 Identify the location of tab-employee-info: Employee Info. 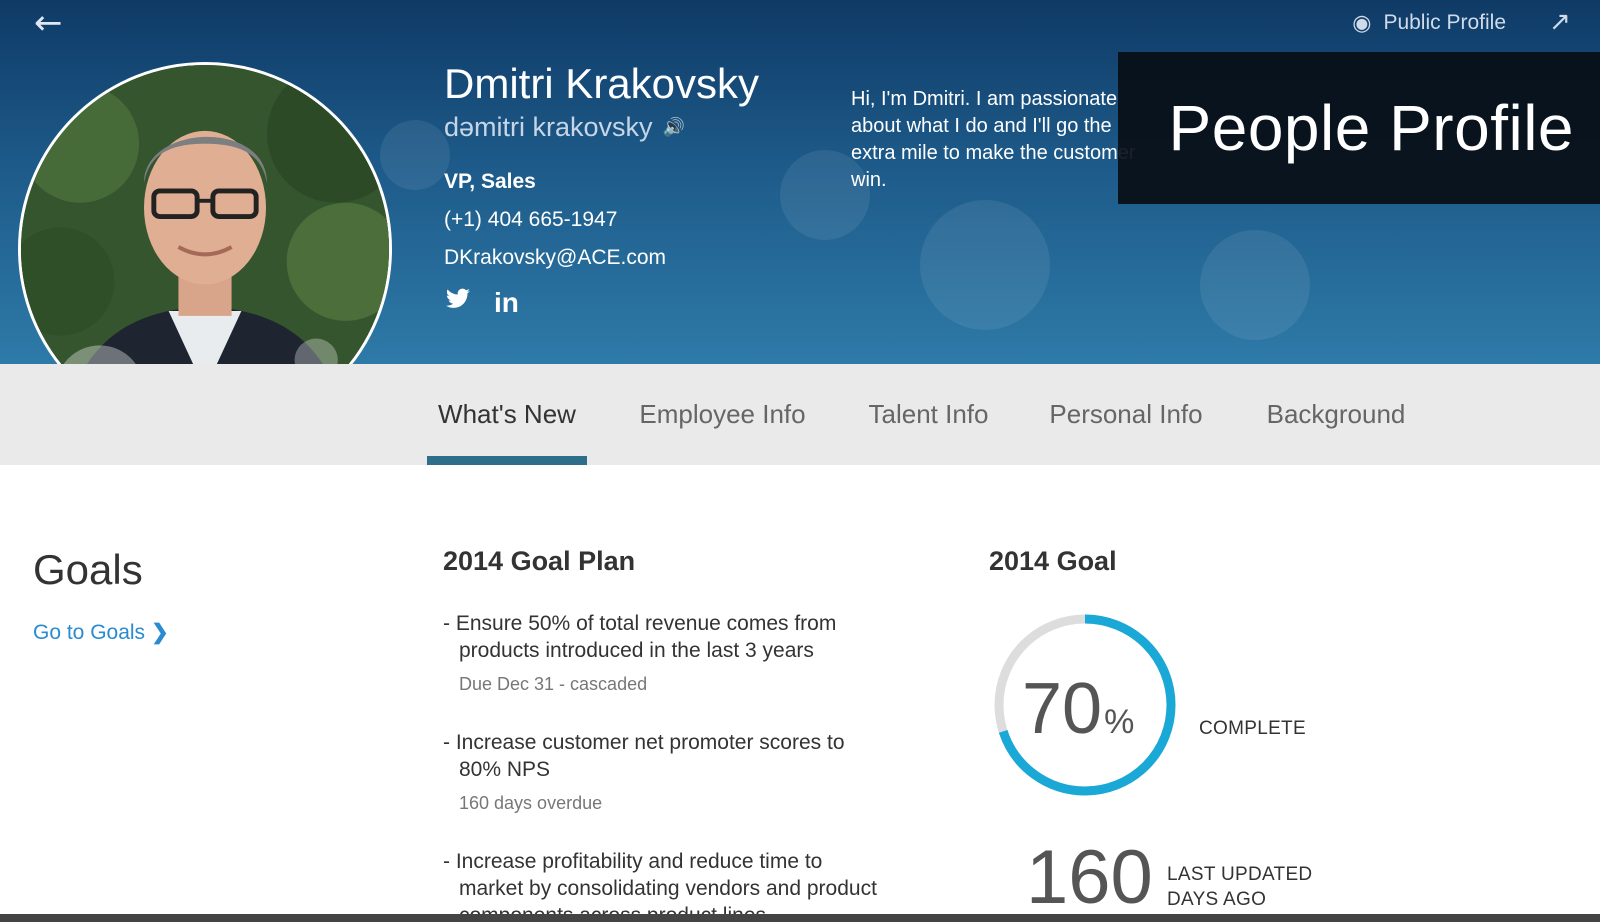
(722, 414).